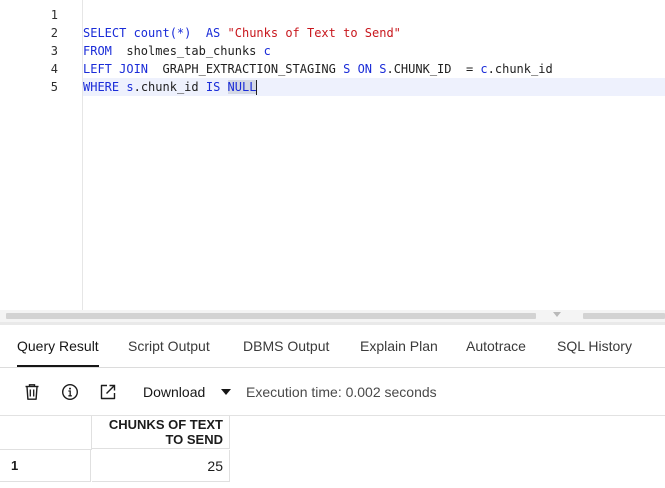 The height and width of the screenshot is (488, 665). I want to click on tab-explain-plan: Explain Plan, so click(399, 346).